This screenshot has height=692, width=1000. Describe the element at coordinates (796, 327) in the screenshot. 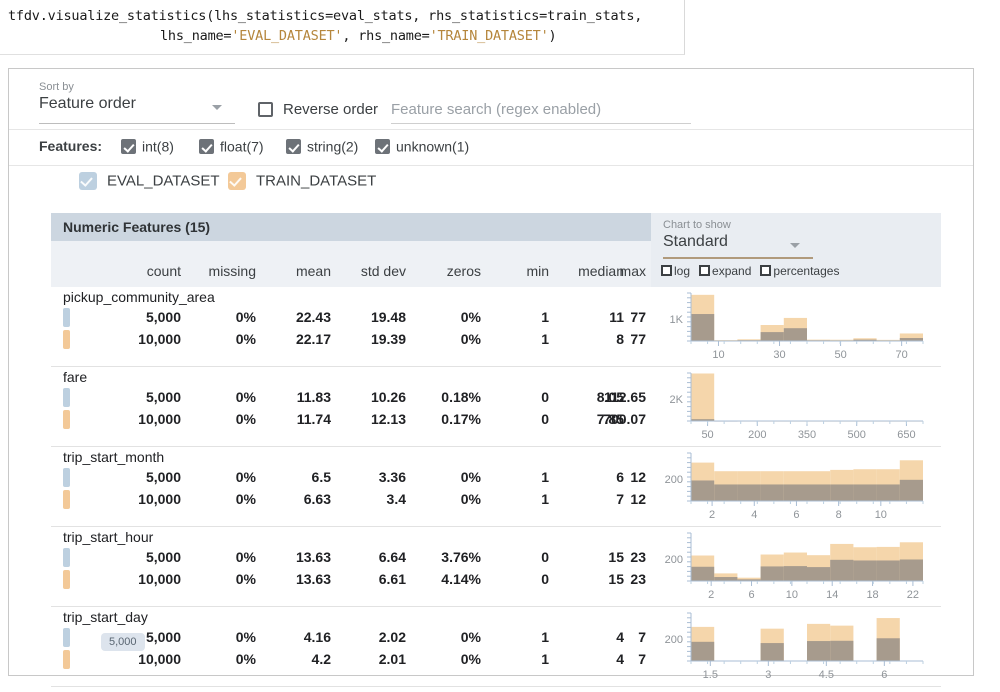

I see `feature-histogram: 1K 10 30 50 70` at that location.